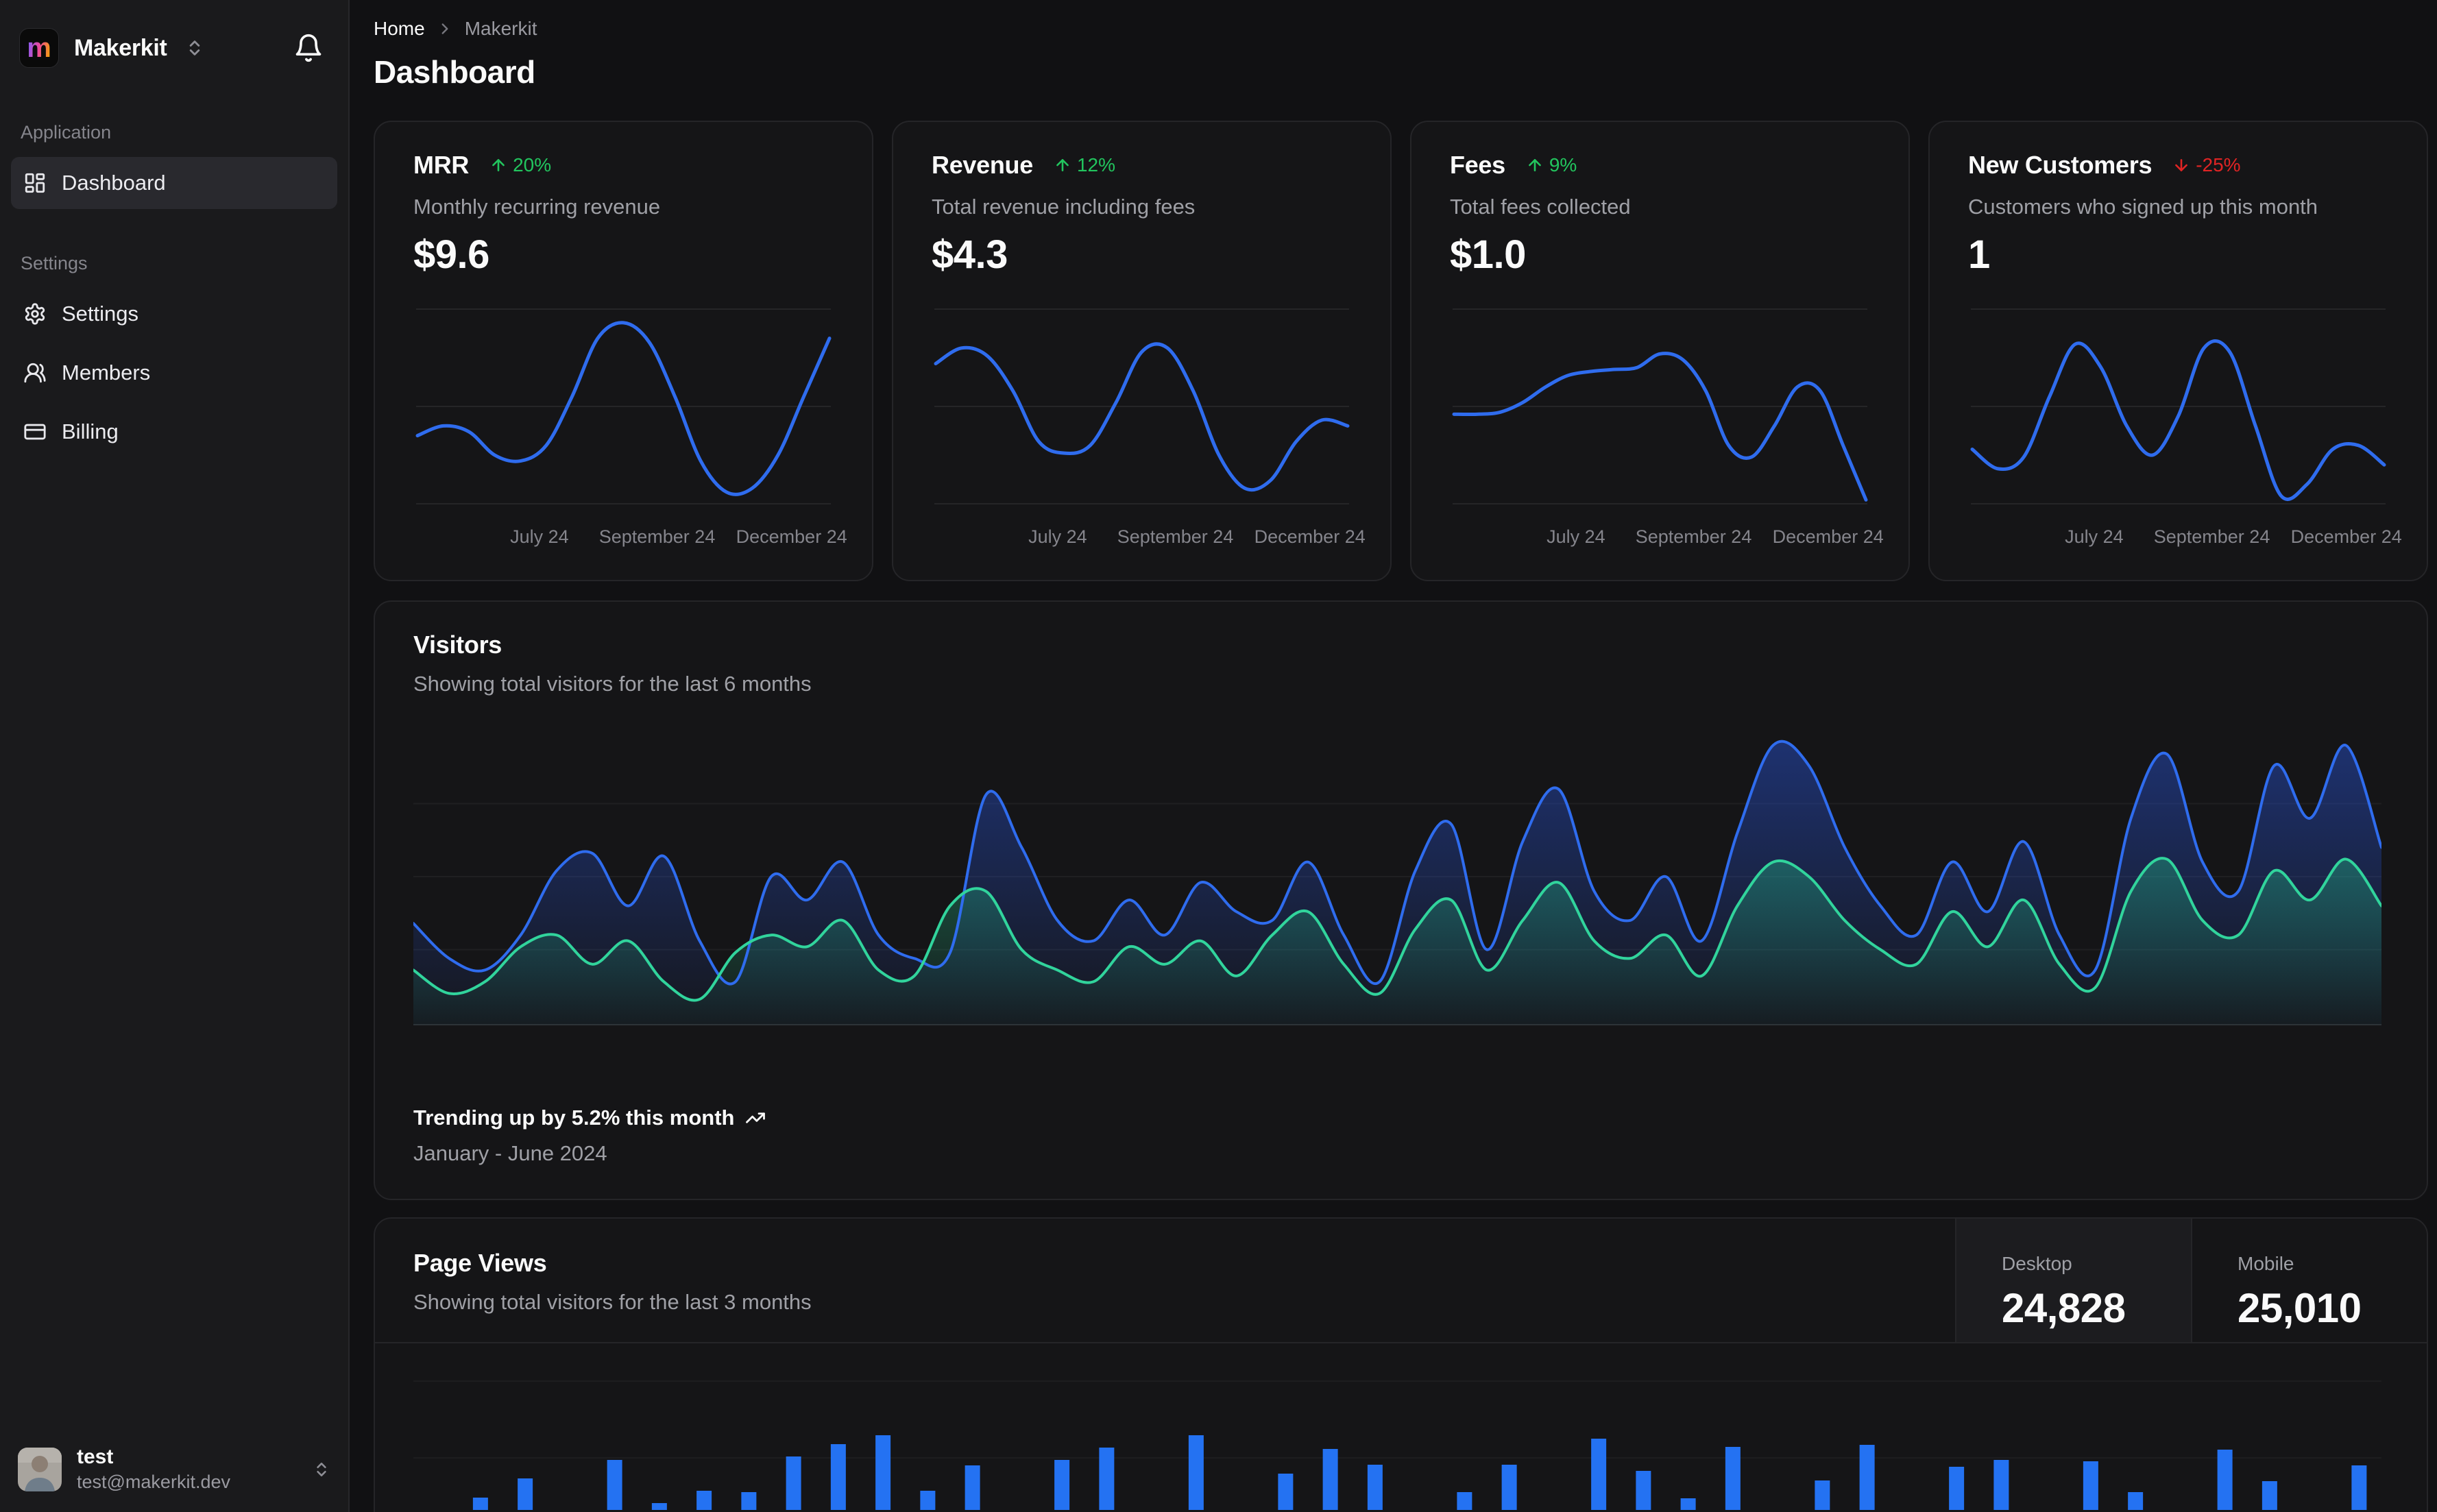 This screenshot has width=2437, height=1512. I want to click on sidebar-item-label: Settings, so click(100, 314).